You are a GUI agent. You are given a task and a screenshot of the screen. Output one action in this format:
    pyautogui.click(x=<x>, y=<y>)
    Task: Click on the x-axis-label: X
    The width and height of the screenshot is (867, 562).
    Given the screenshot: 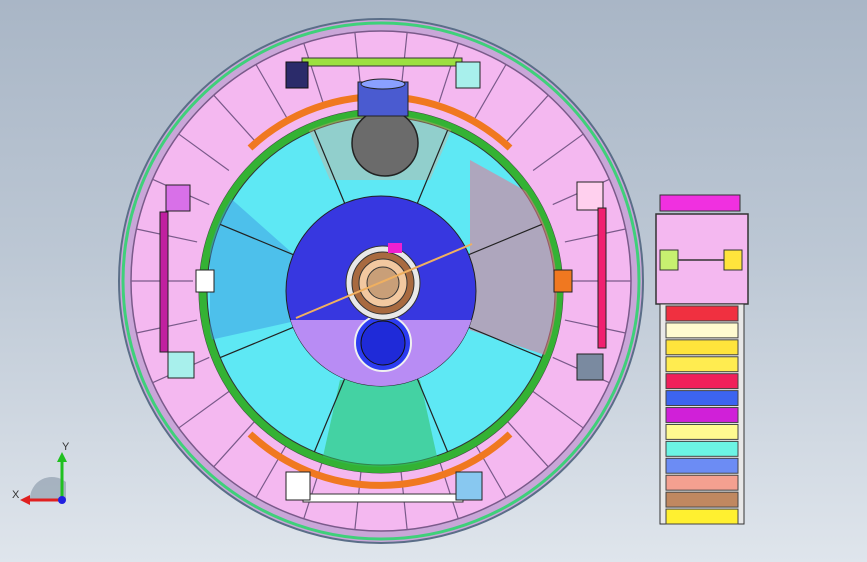 What is the action you would take?
    pyautogui.click(x=16, y=495)
    